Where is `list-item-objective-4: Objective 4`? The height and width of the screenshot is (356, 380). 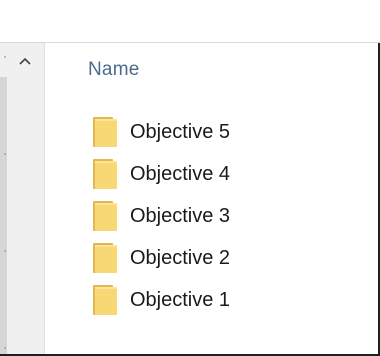 list-item-objective-4: Objective 4 is located at coordinates (161, 174).